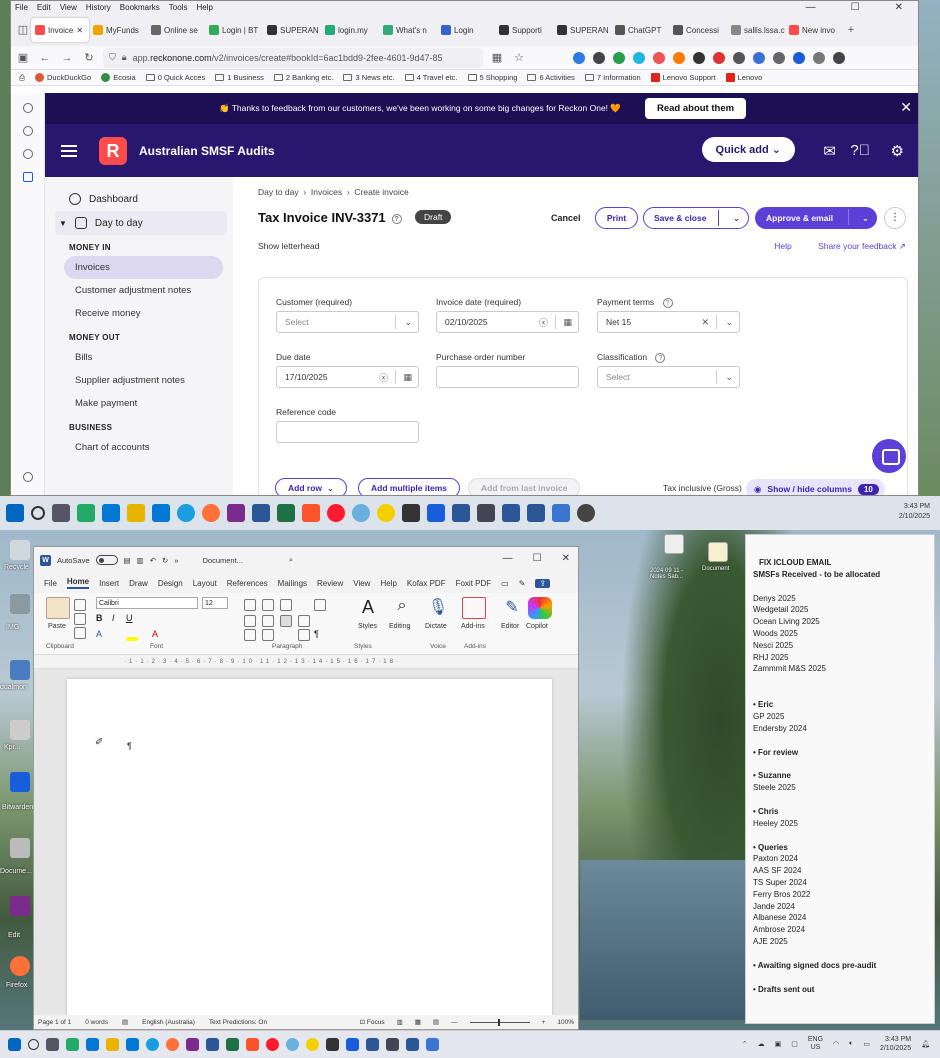  Describe the element at coordinates (696, 218) in the screenshot. I see `save-close-button: Save & close ⌄` at that location.